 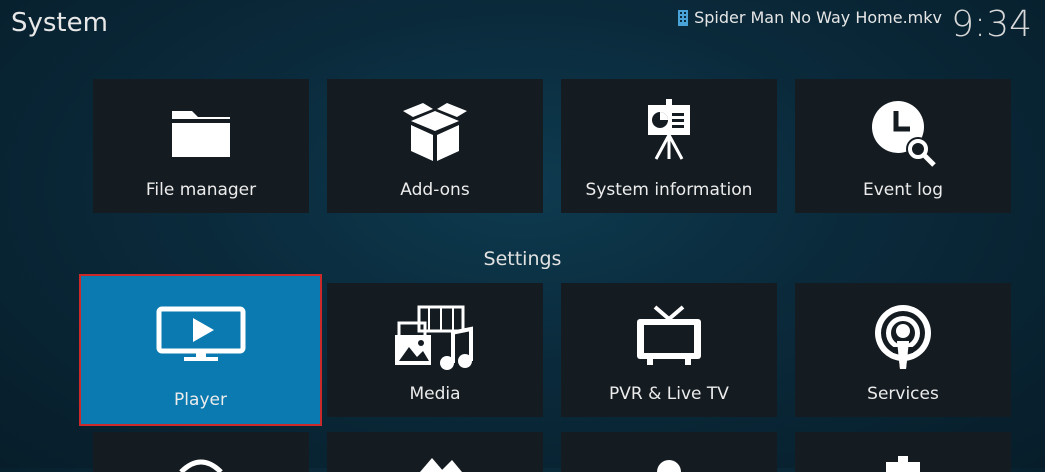 What do you see at coordinates (669, 335) in the screenshot?
I see `tv-icon` at bounding box center [669, 335].